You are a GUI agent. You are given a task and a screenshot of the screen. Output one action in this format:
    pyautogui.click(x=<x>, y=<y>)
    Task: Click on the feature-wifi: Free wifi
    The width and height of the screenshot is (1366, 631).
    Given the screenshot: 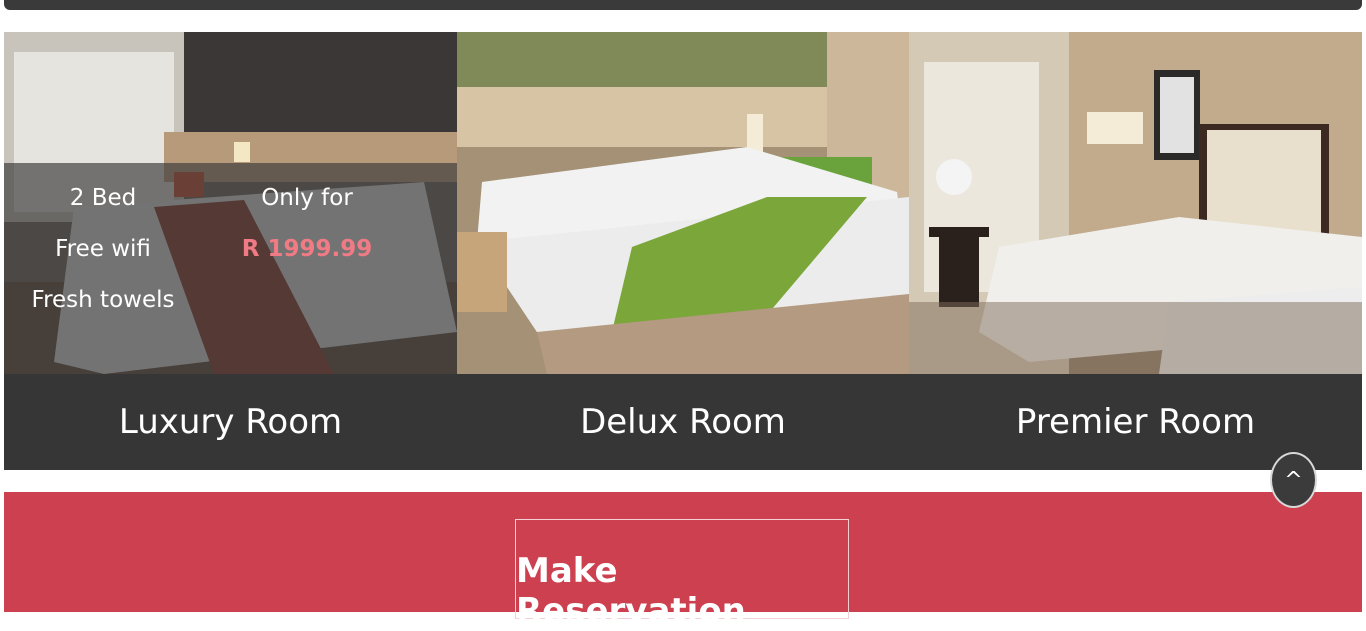 What is the action you would take?
    pyautogui.click(x=103, y=249)
    